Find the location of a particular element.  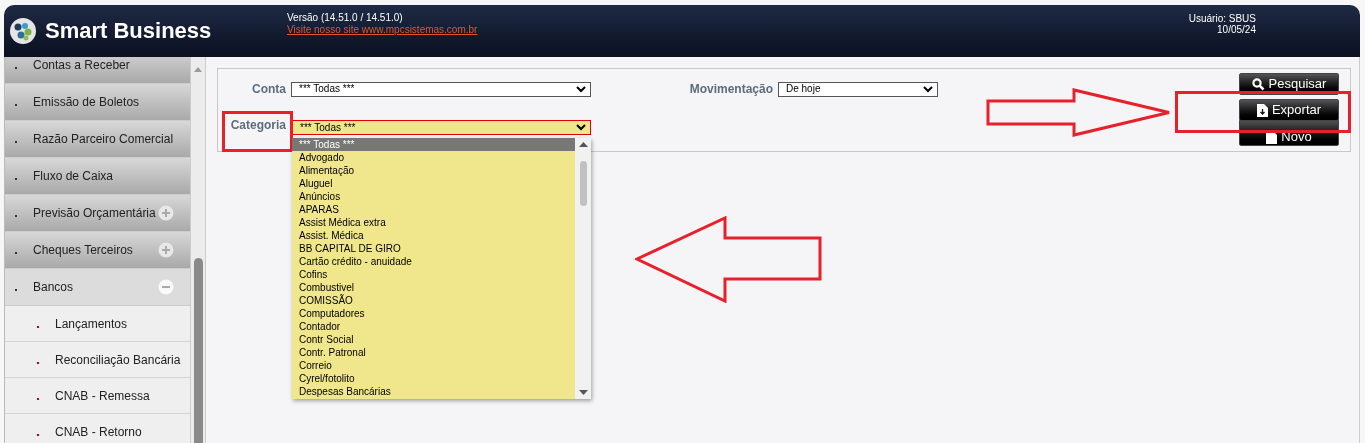

dropdown-option: Aluguel is located at coordinates (433, 183).